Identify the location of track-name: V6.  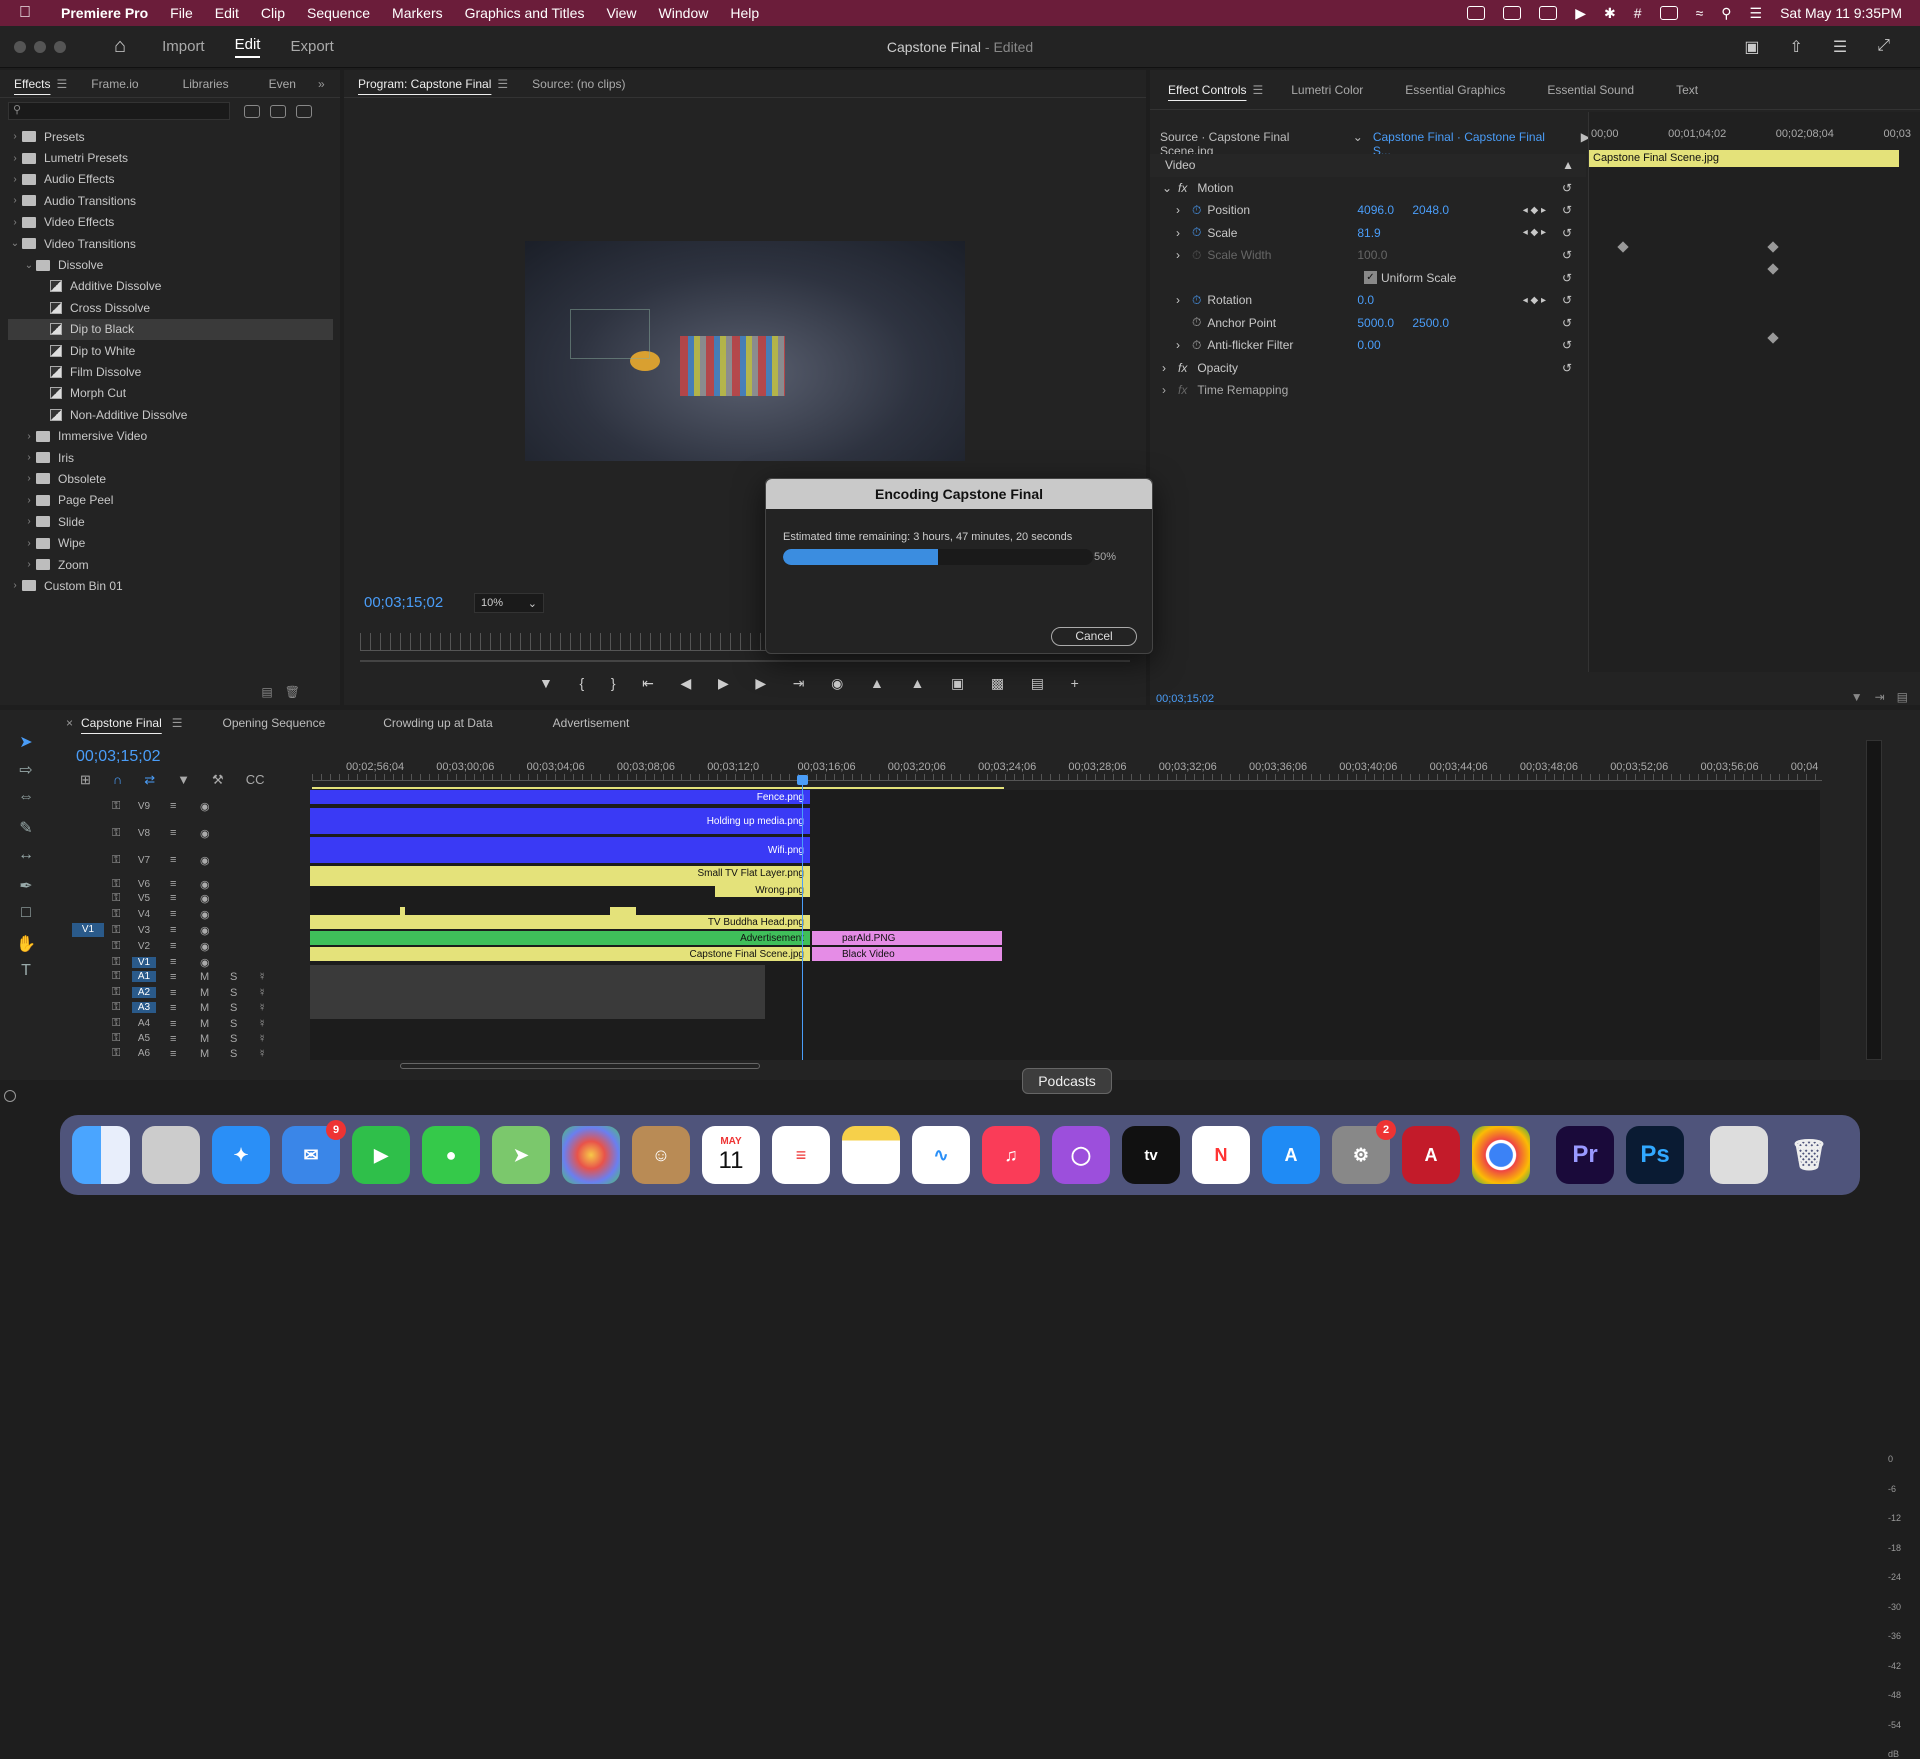
(144, 884).